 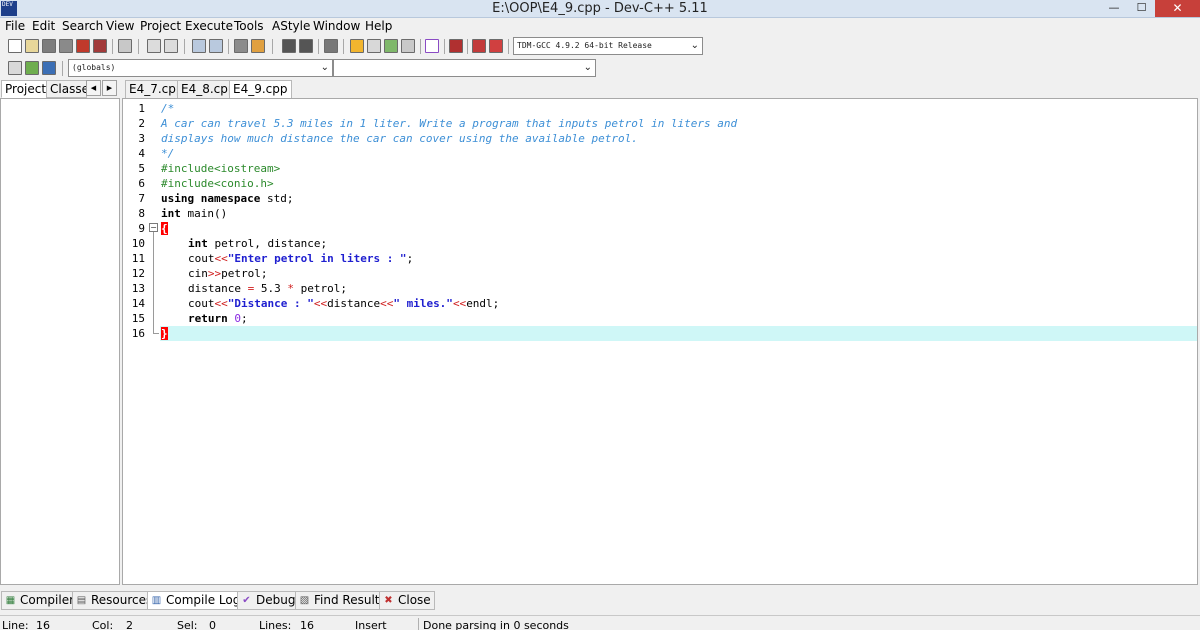 I want to click on status-col-label: Col:, so click(x=103, y=624).